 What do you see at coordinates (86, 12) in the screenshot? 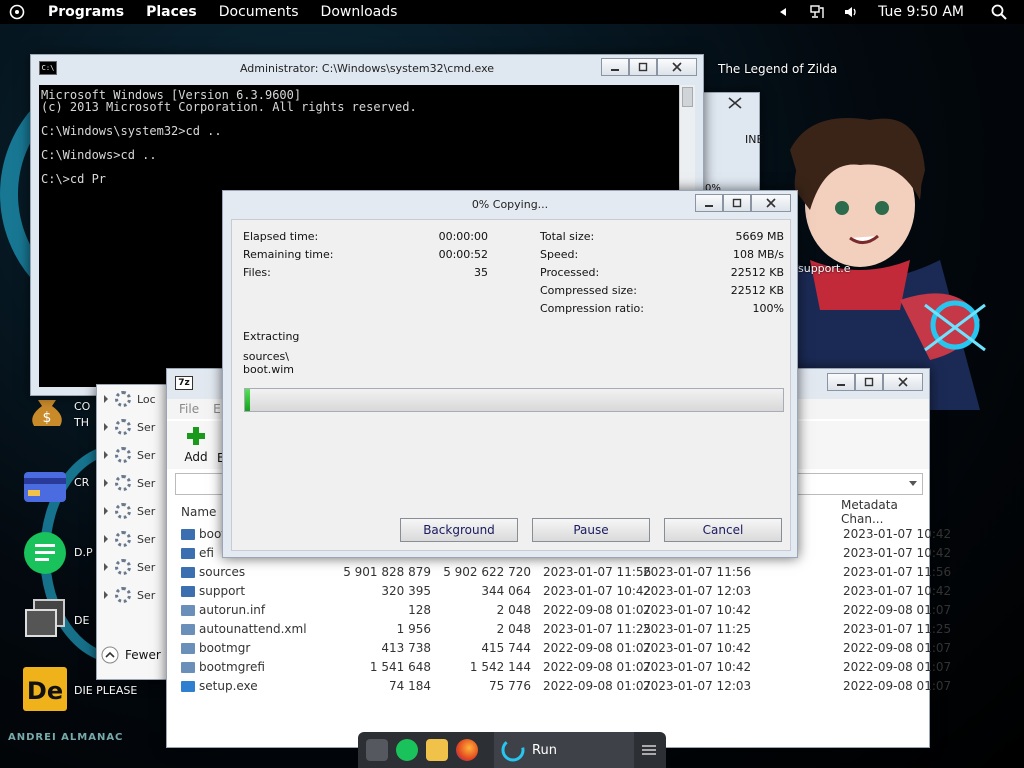
I see `menu-programs: Programs` at bounding box center [86, 12].